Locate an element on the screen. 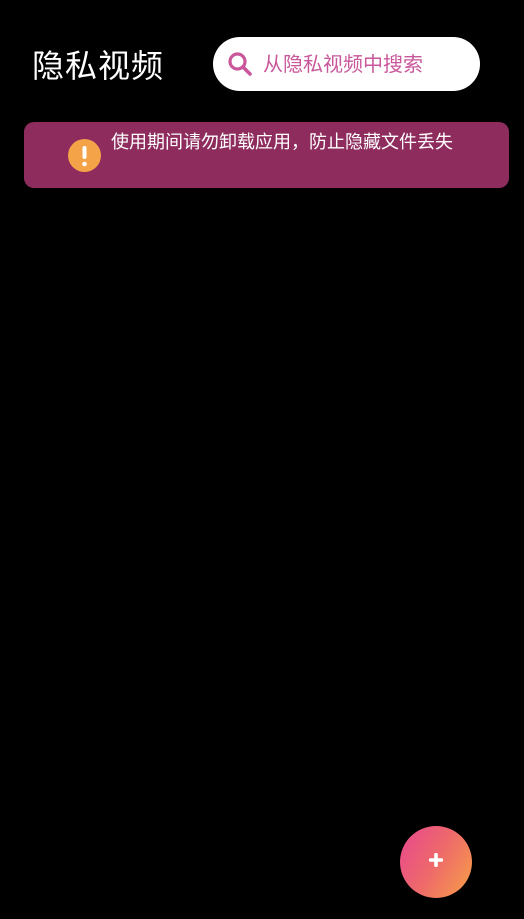  plus-icon is located at coordinates (436, 862).